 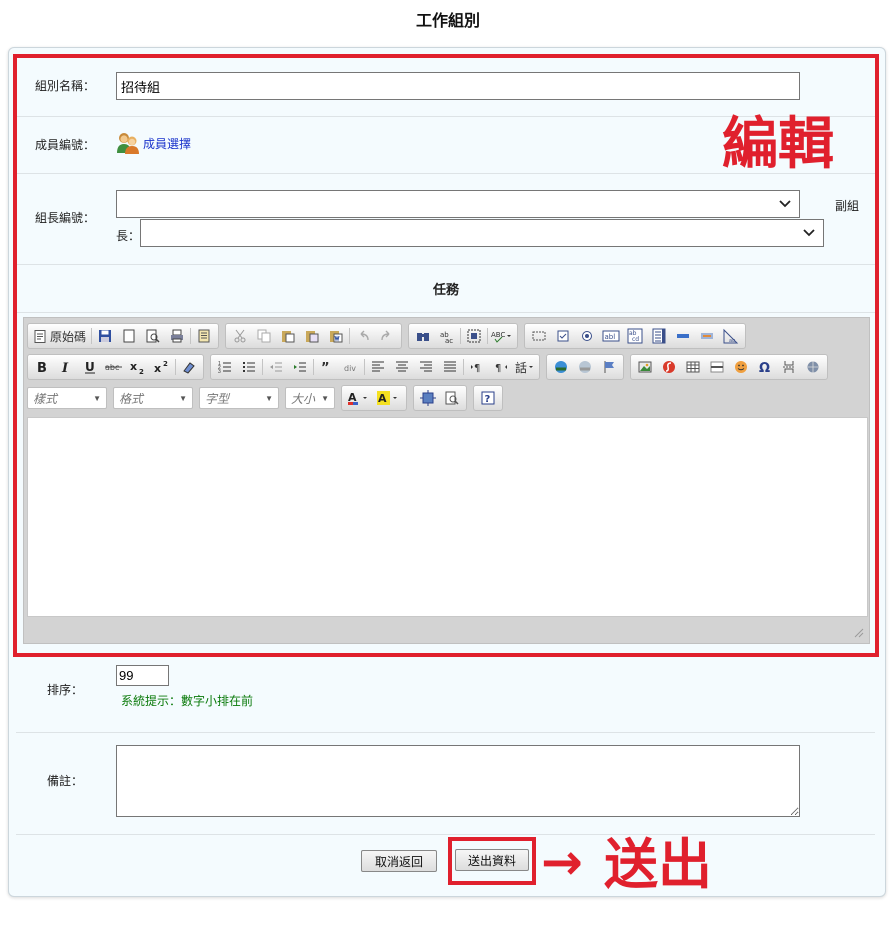 What do you see at coordinates (428, 398) in the screenshot?
I see `maximize-button` at bounding box center [428, 398].